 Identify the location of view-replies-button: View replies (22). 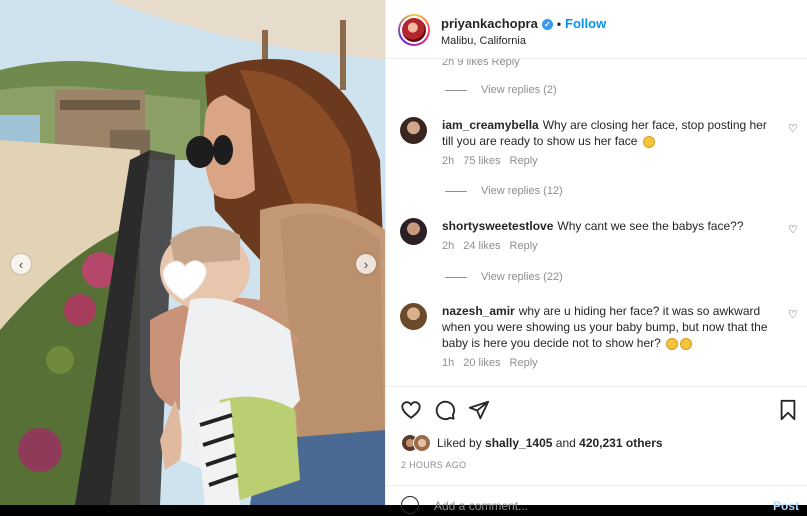
(504, 277).